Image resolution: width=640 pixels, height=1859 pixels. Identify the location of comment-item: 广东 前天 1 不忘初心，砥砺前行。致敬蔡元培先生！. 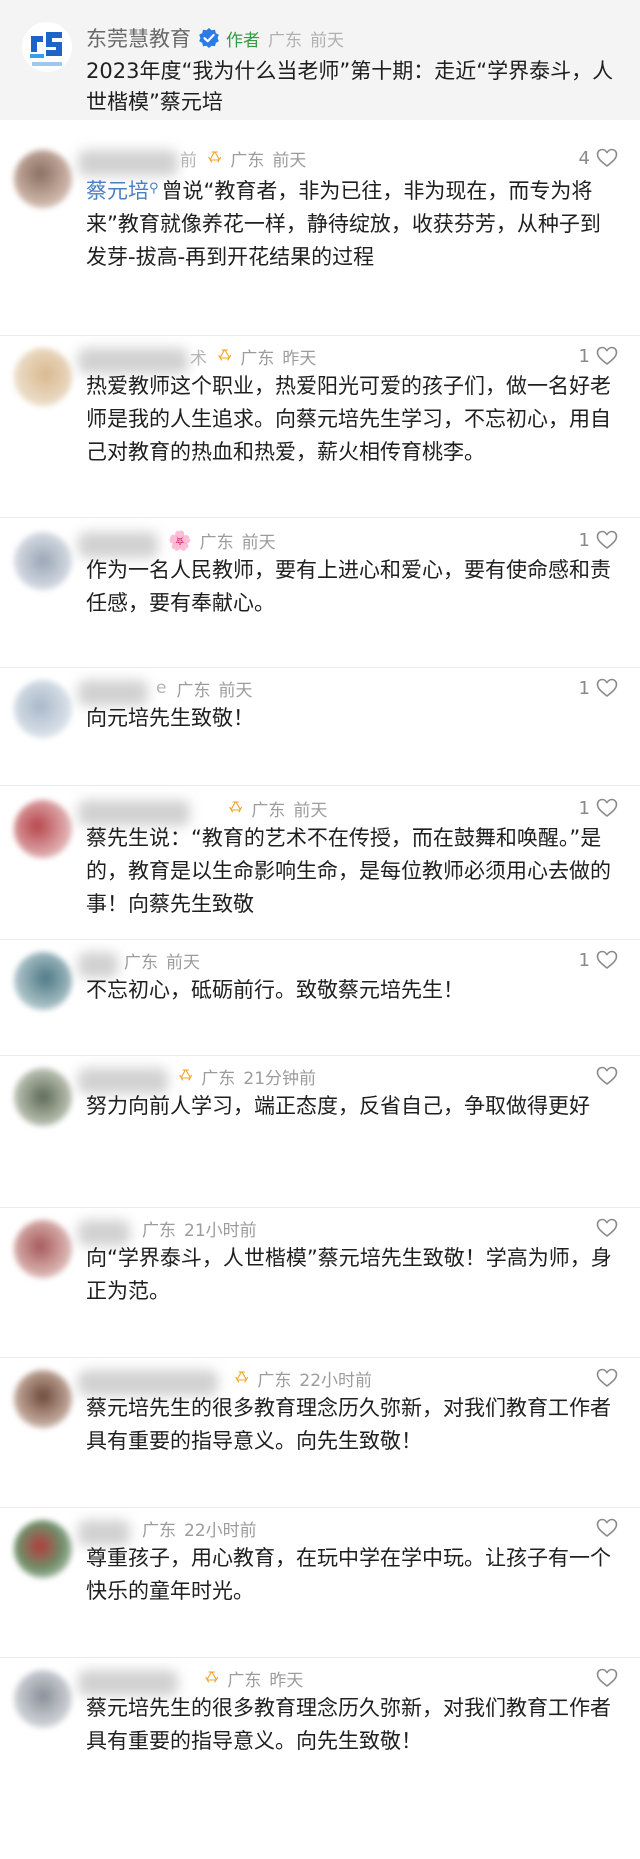
(320, 998).